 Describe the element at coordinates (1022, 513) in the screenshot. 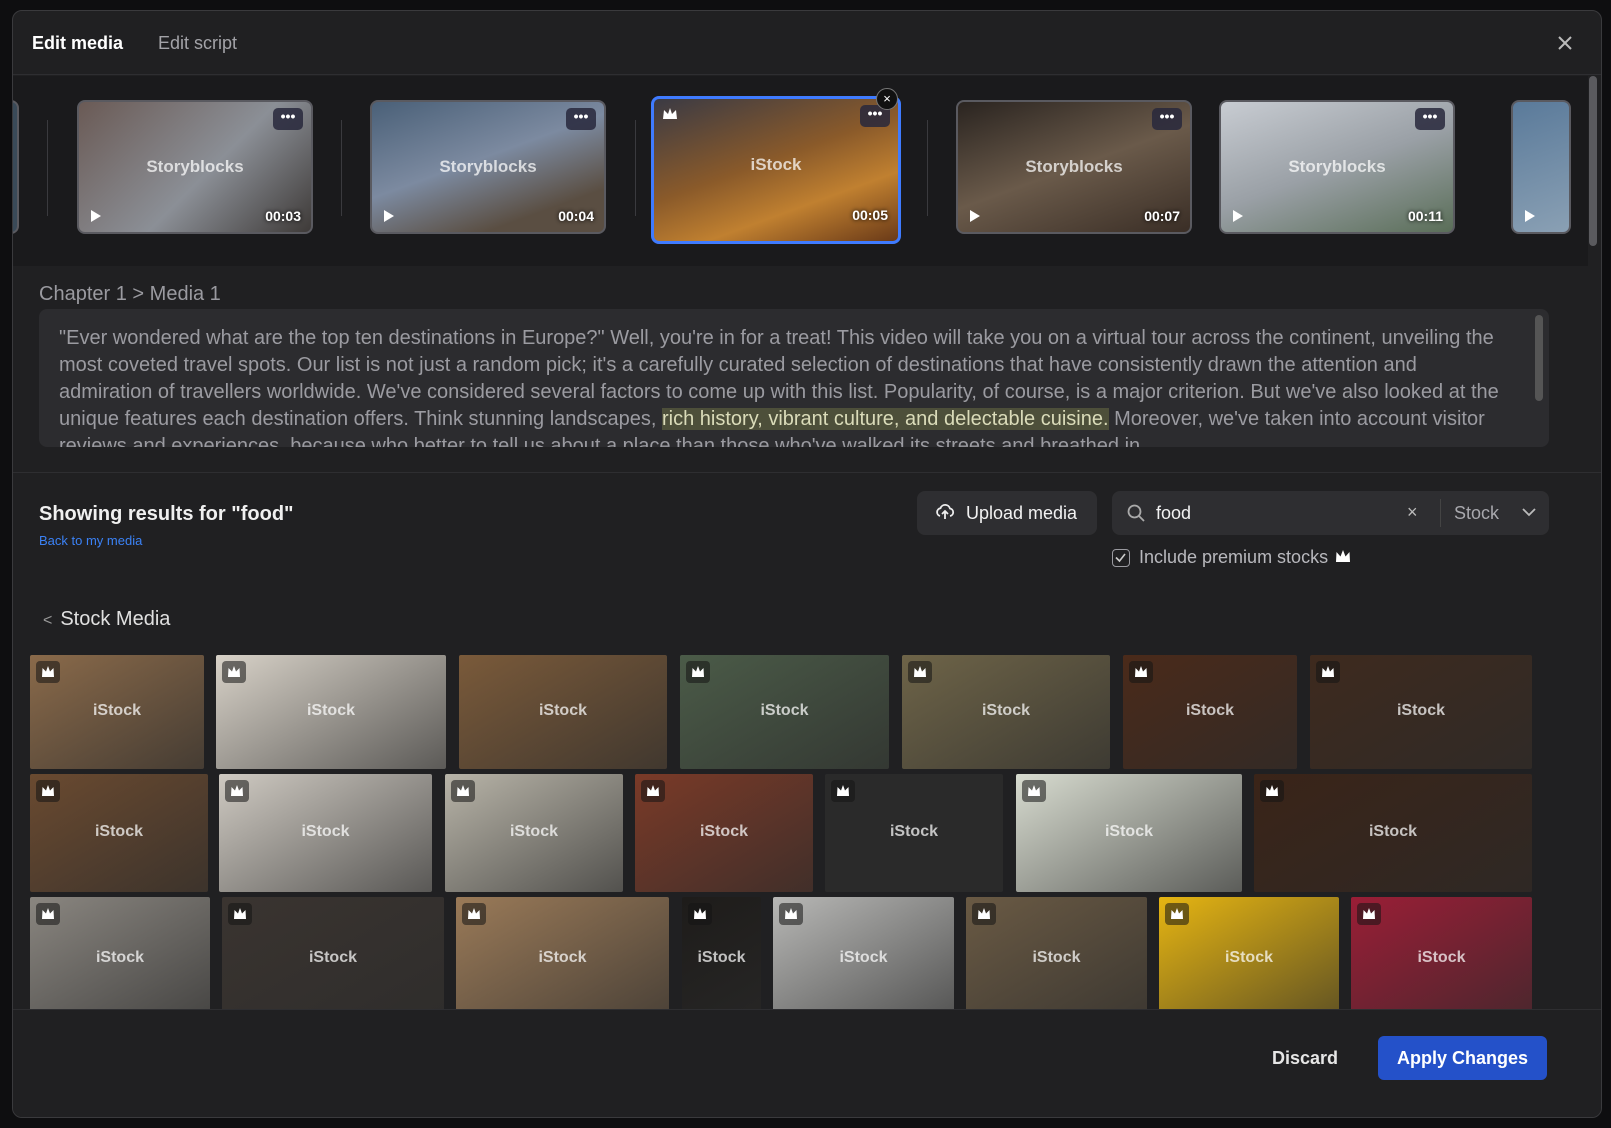

I see `upload-media-label: Upload media` at that location.